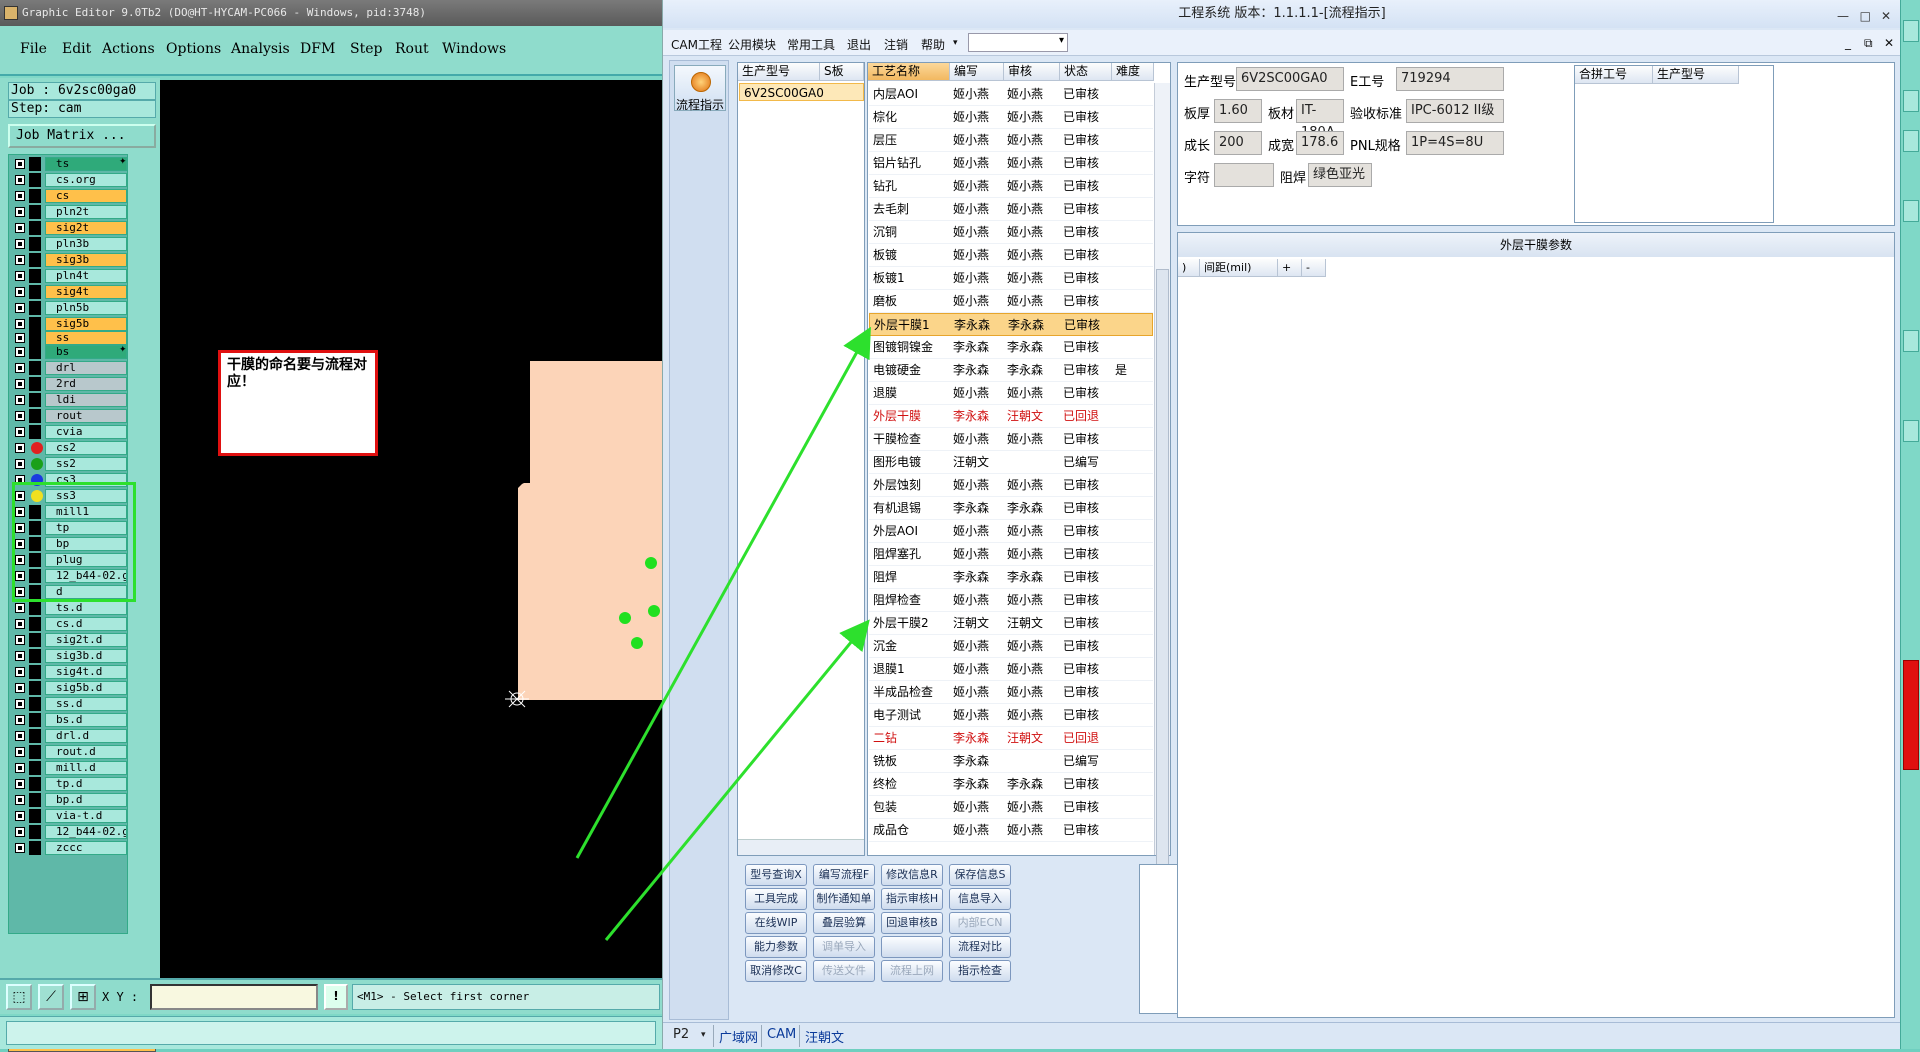 The height and width of the screenshot is (1052, 1920). Describe the element at coordinates (1189, 268) in the screenshot. I see `outer-col-0: )` at that location.